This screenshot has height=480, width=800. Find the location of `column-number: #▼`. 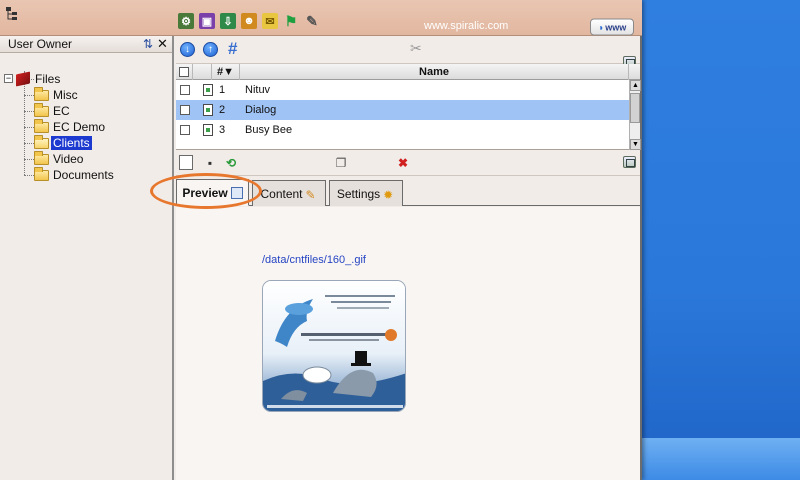

column-number: #▼ is located at coordinates (226, 72).